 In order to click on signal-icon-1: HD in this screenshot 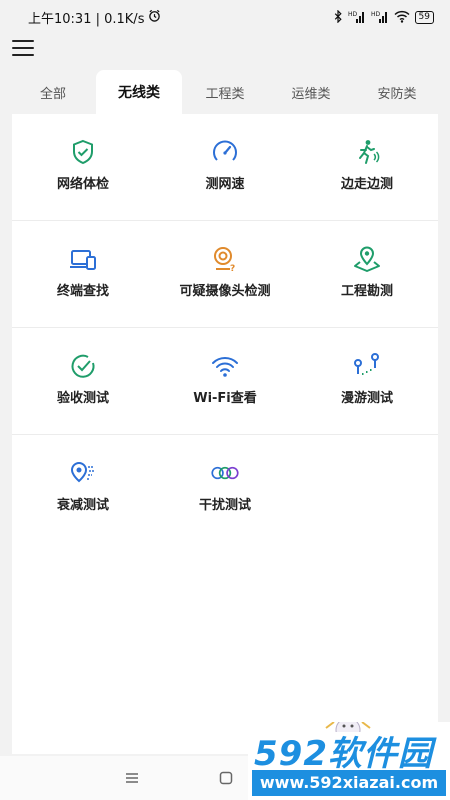, I will do `click(357, 17)`.